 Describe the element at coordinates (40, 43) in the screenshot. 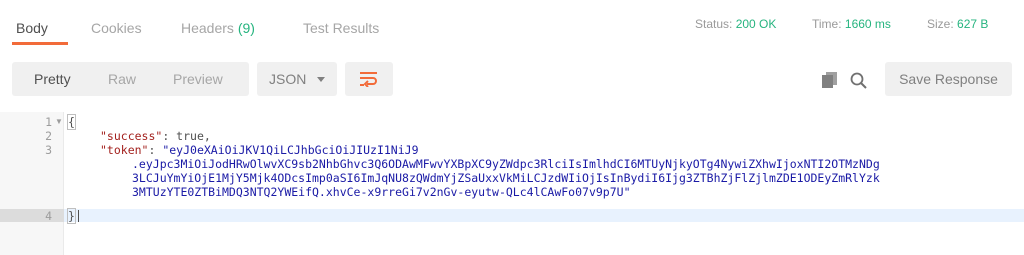

I see `active-tab-indicator` at that location.